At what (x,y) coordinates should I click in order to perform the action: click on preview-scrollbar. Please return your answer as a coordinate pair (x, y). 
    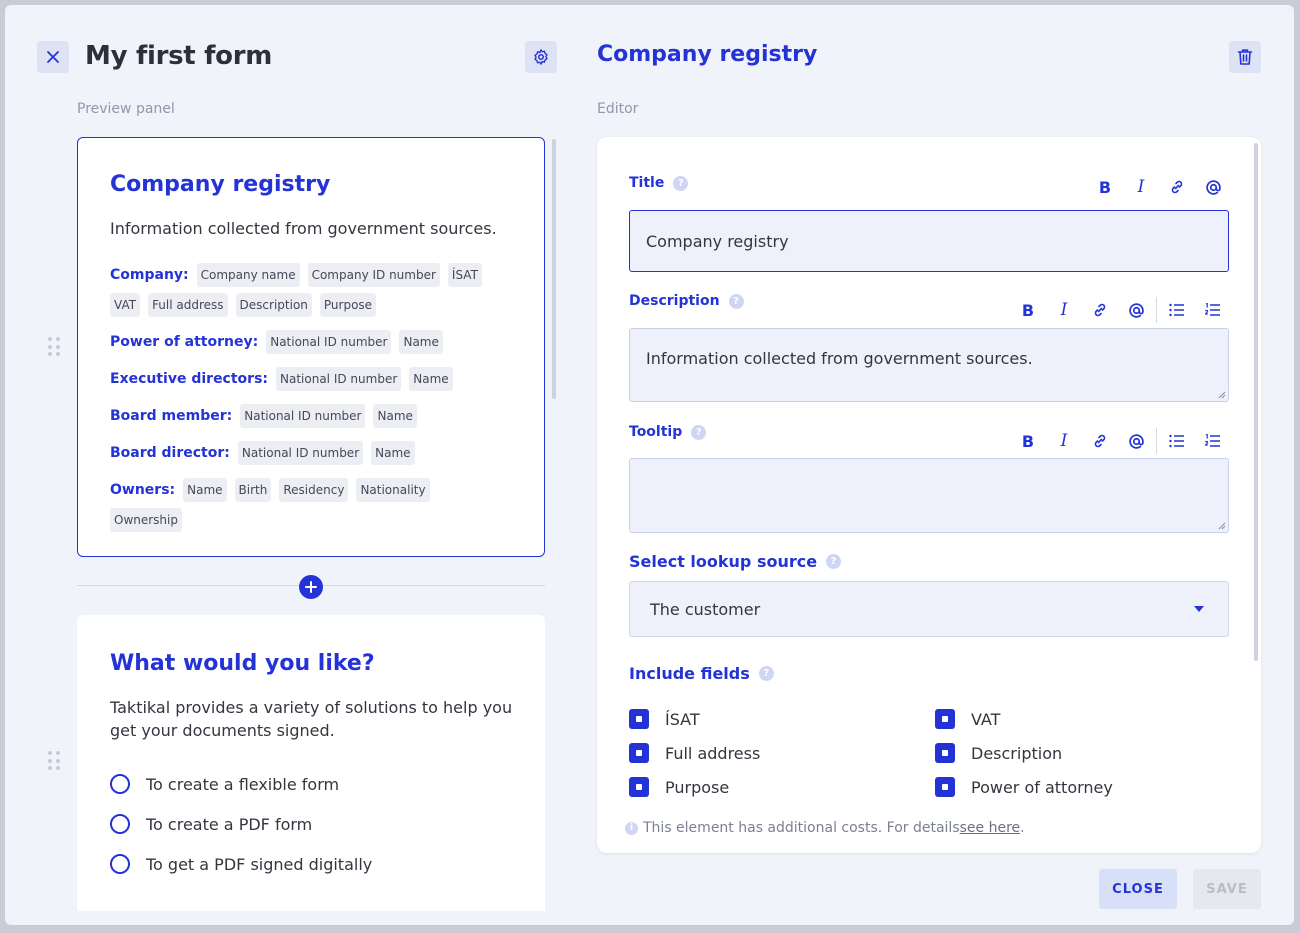
    Looking at the image, I should click on (554, 269).